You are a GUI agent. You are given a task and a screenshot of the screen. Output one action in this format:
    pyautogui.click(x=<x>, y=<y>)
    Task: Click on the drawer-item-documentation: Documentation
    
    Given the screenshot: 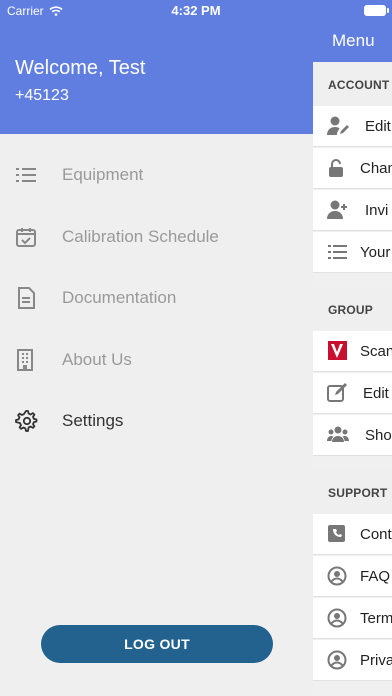 What is the action you would take?
    pyautogui.click(x=156, y=298)
    